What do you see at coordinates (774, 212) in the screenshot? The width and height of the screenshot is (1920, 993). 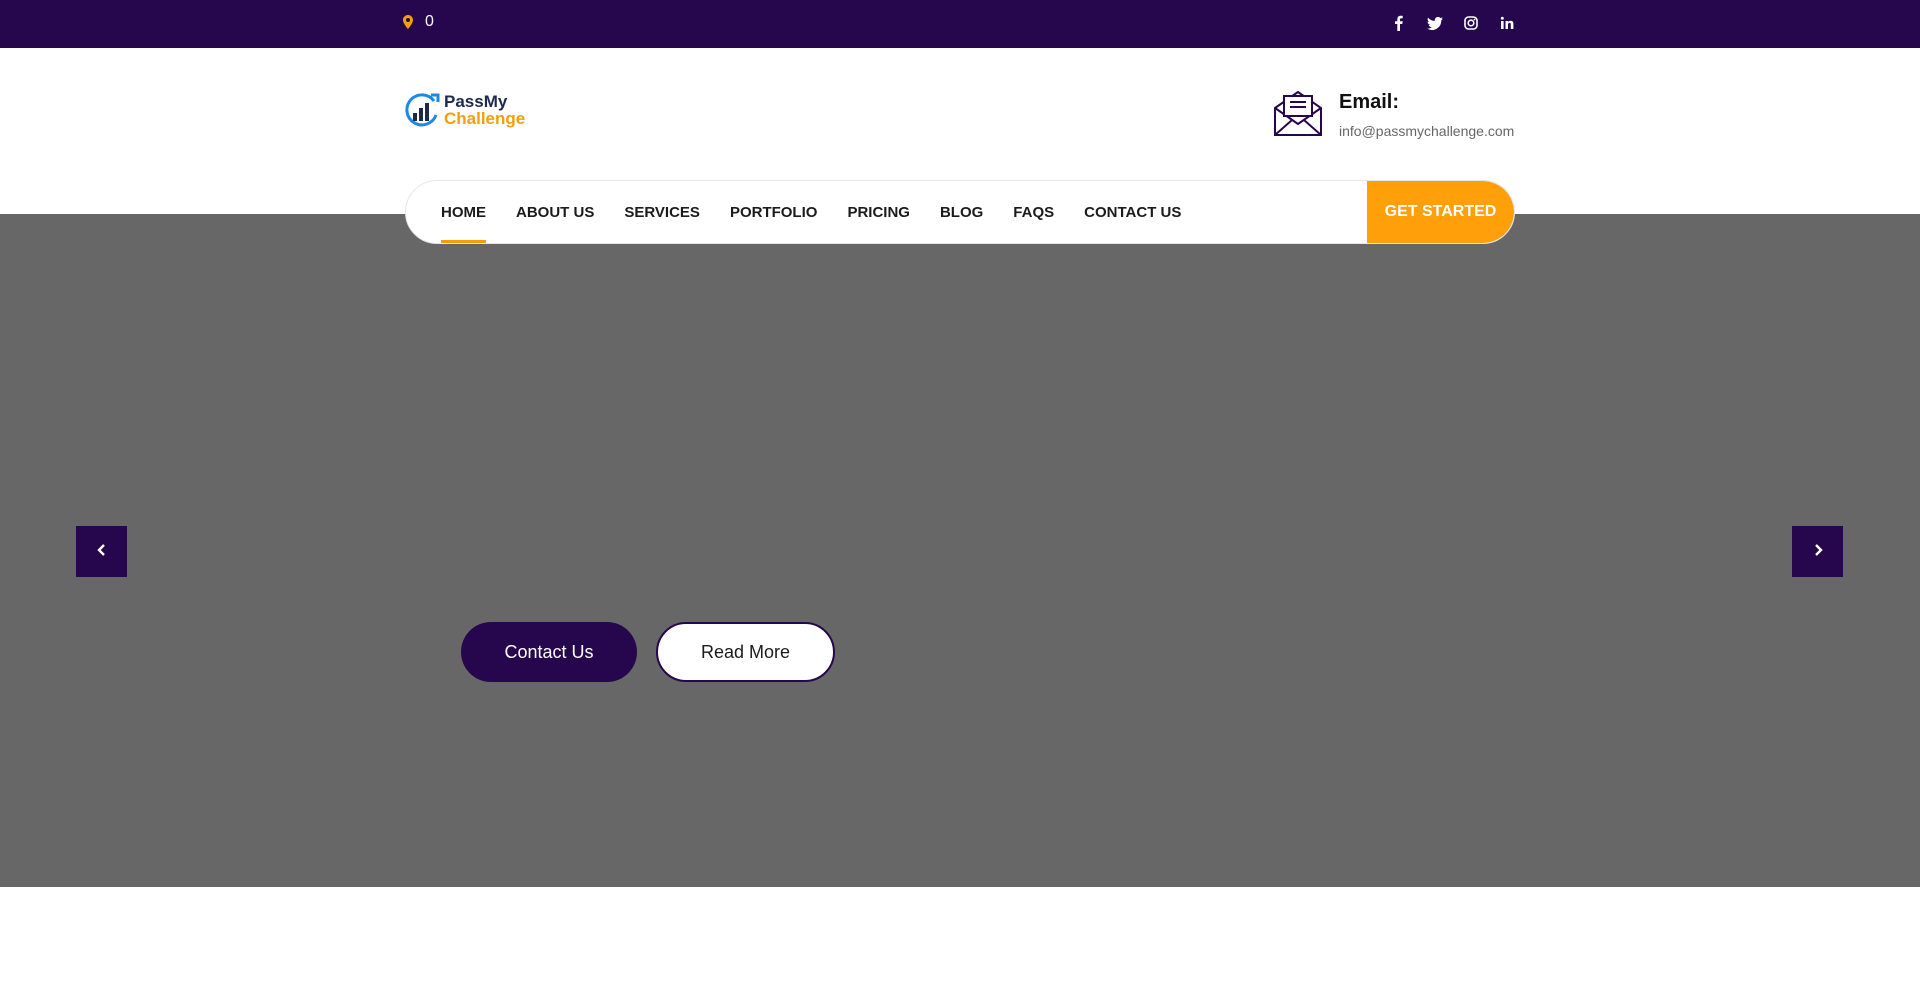 I see `nav-item-portfolio: PORTFOLIO` at bounding box center [774, 212].